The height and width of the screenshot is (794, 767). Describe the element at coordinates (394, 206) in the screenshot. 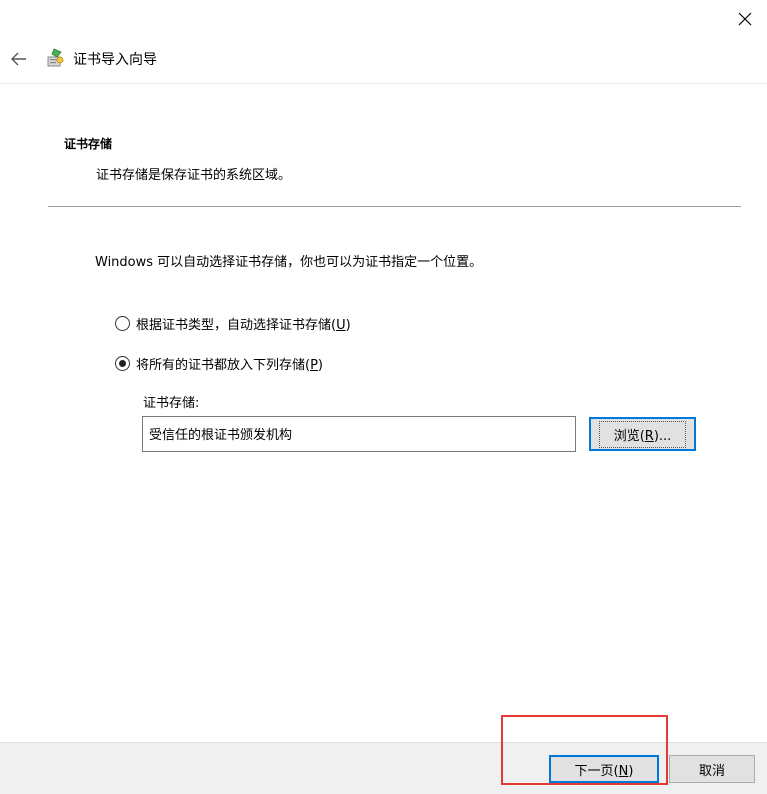

I see `divider` at that location.